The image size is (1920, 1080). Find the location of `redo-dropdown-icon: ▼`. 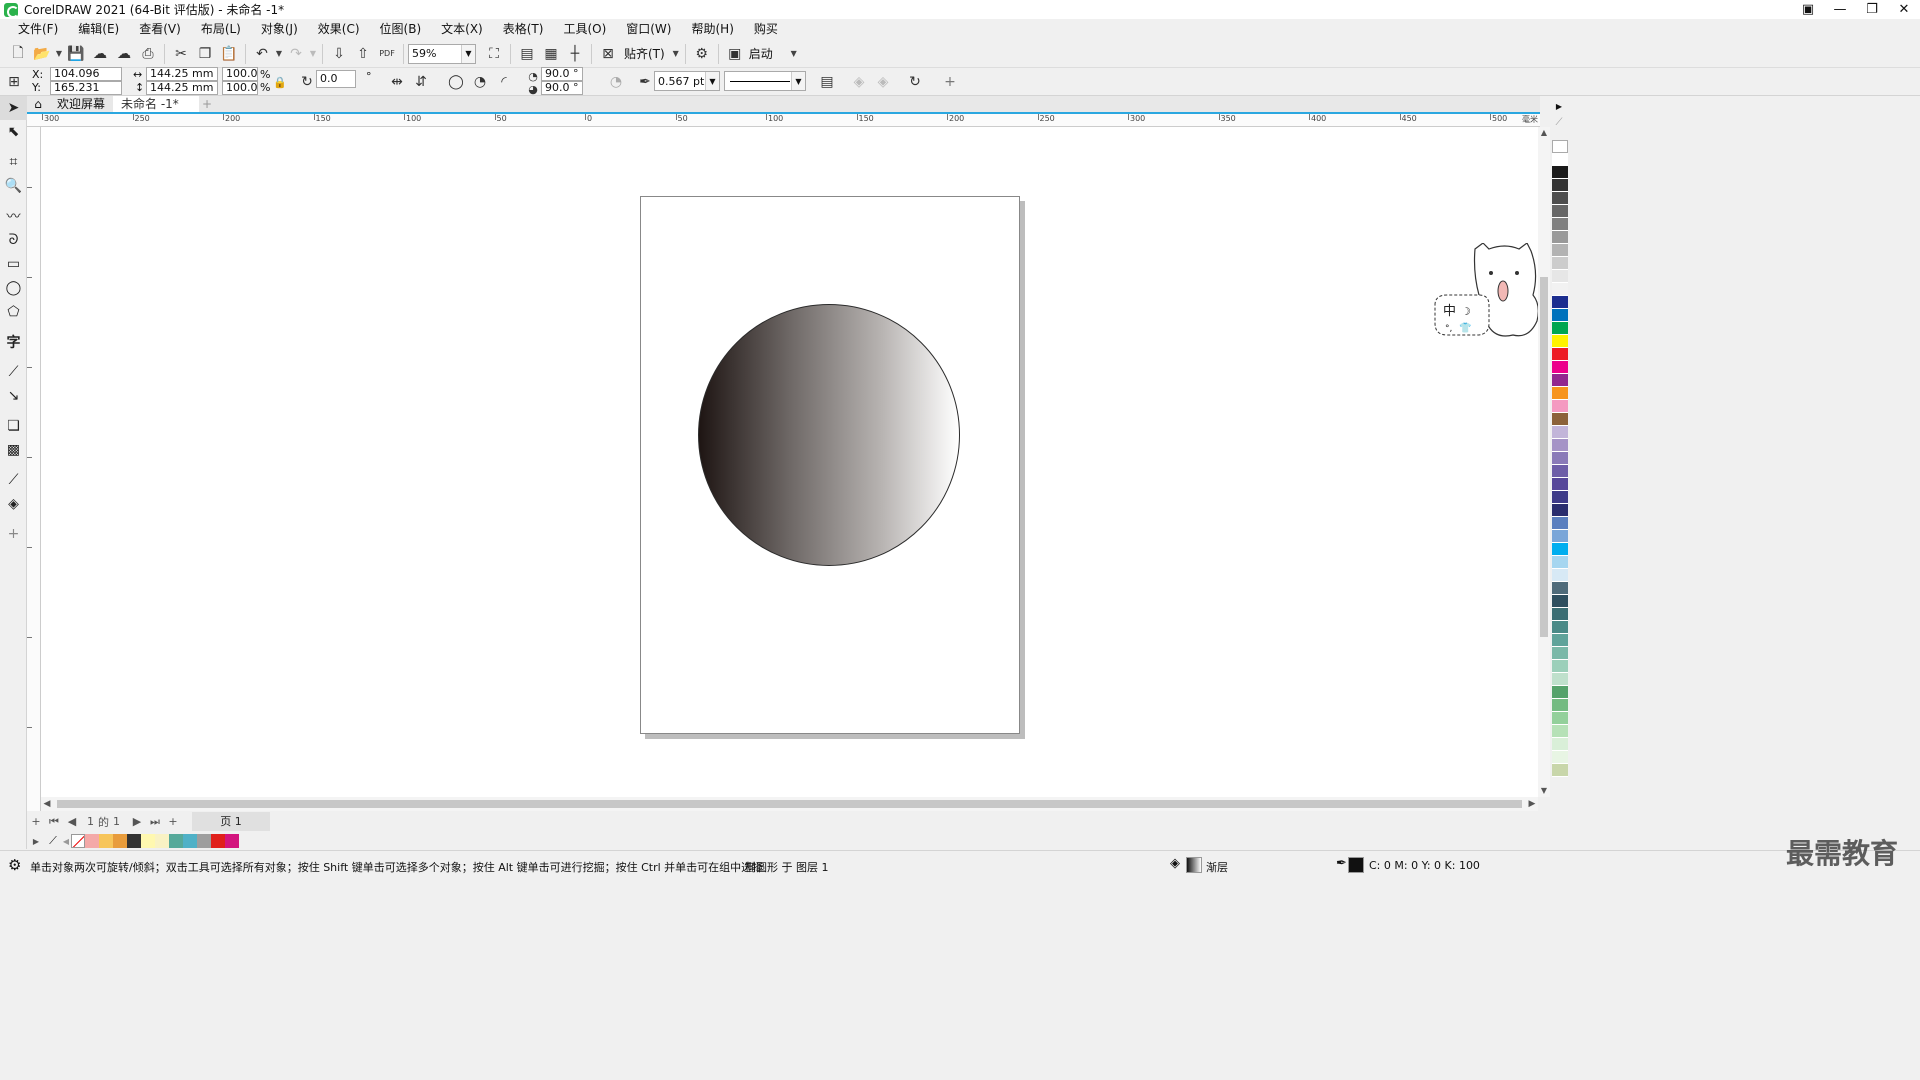

redo-dropdown-icon: ▼ is located at coordinates (313, 53).